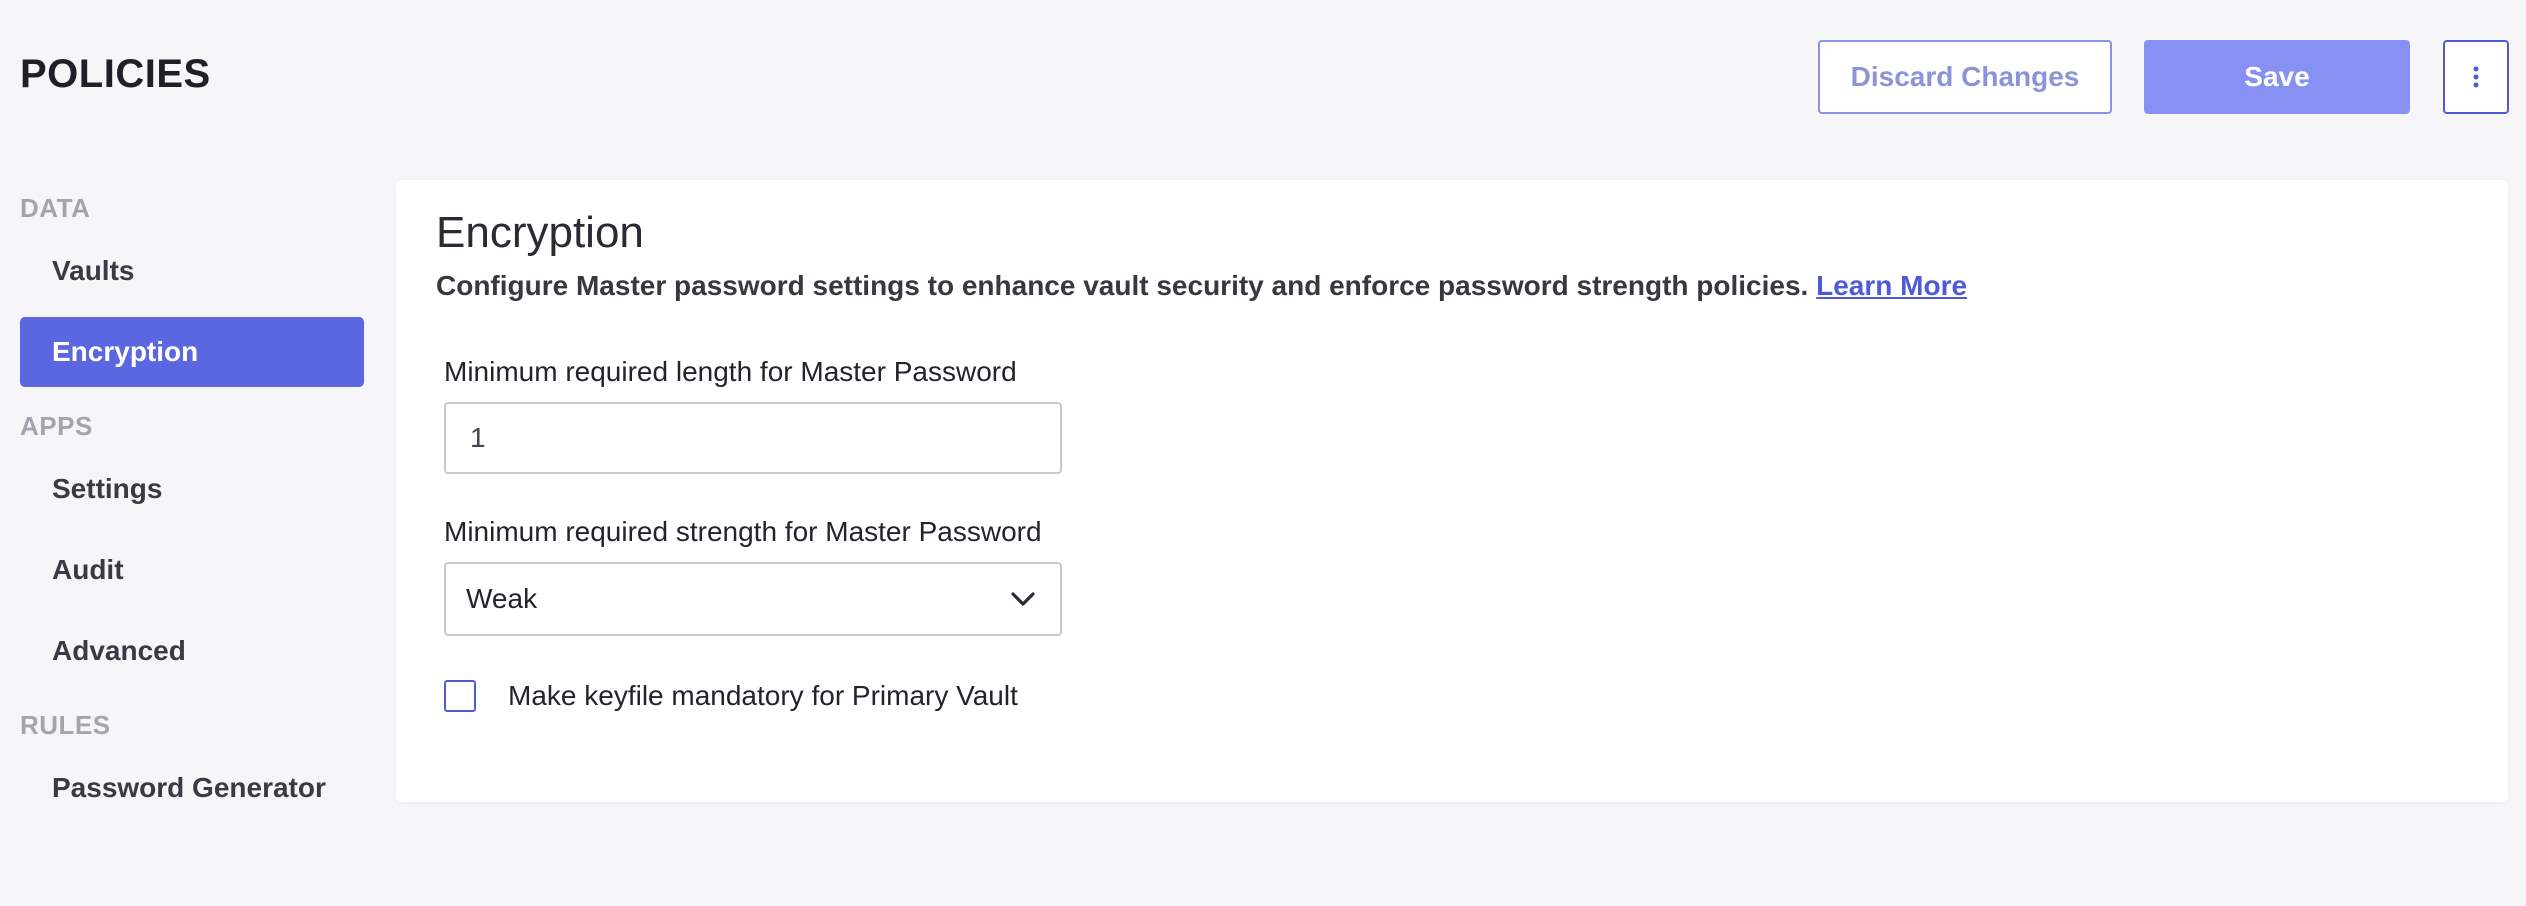  Describe the element at coordinates (753, 438) in the screenshot. I see `min-length-input` at that location.